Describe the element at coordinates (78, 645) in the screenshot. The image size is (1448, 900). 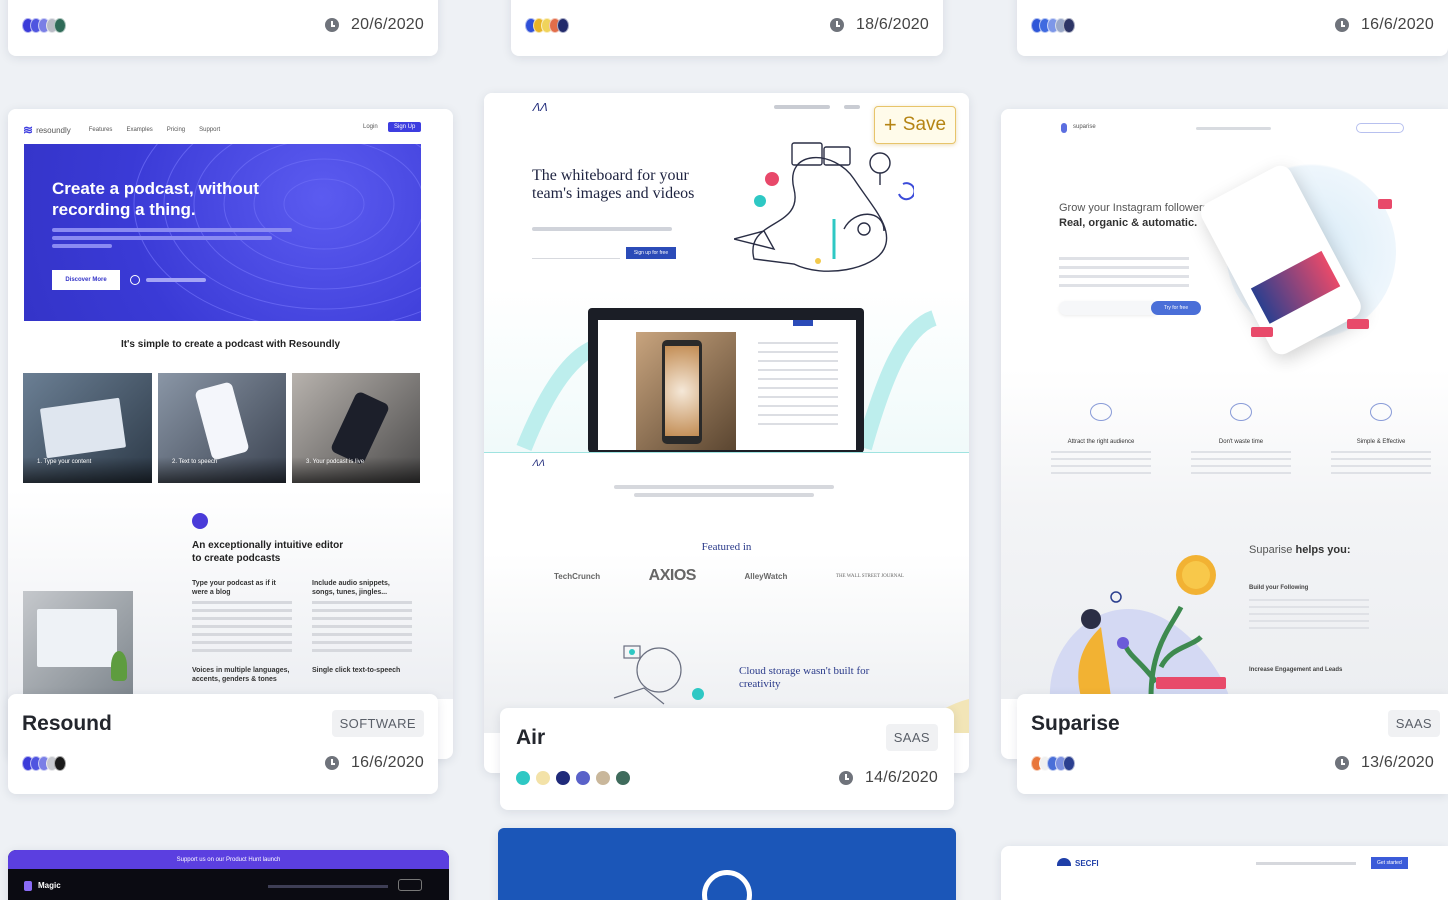
I see `desk-image` at that location.